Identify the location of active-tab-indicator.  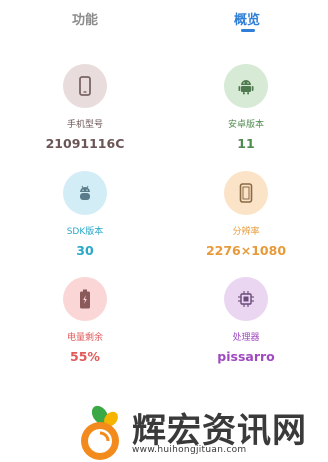
(248, 30).